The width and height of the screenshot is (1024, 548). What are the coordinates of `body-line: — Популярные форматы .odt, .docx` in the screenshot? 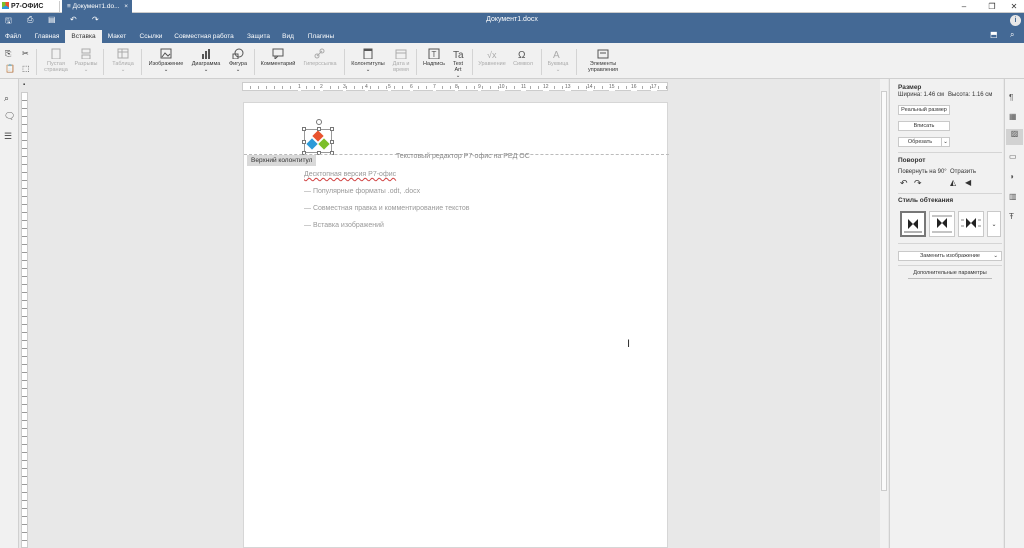 It's located at (362, 191).